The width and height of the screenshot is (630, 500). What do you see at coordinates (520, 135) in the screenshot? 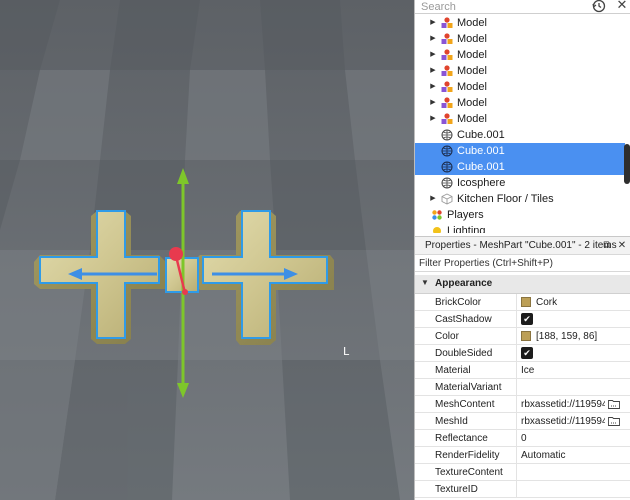
I see `tree-item-meshpart: Cube.001` at bounding box center [520, 135].